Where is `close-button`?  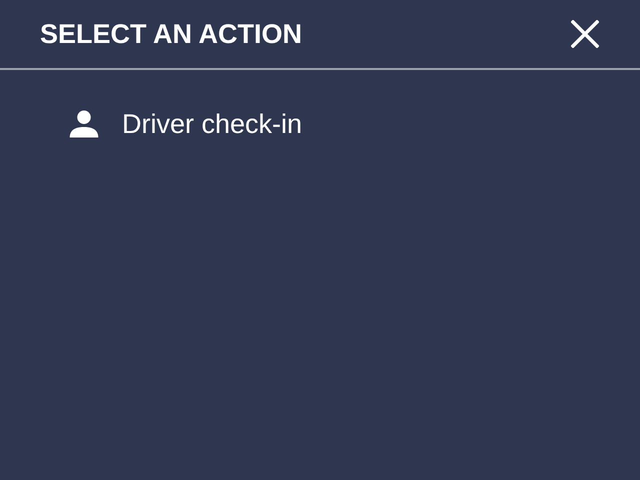
close-button is located at coordinates (585, 34).